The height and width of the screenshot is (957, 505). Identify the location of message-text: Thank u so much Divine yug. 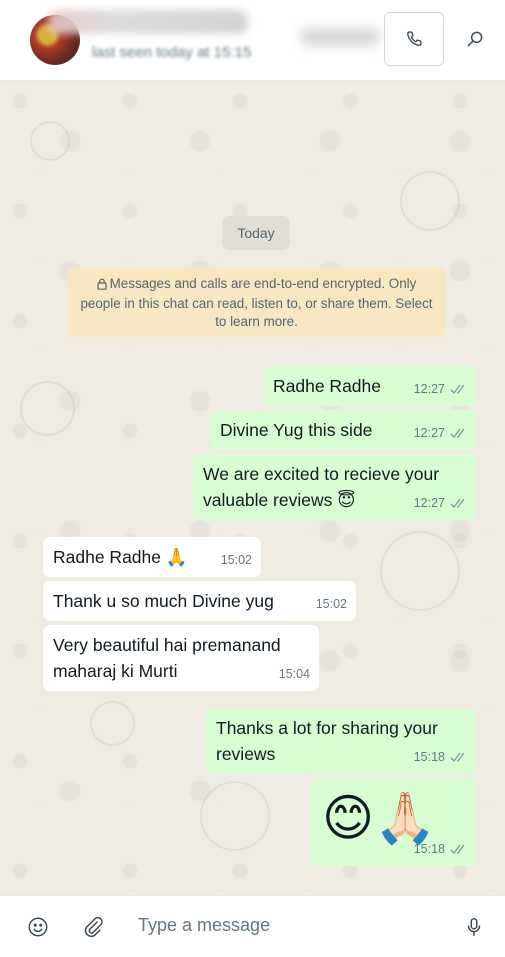
(163, 601).